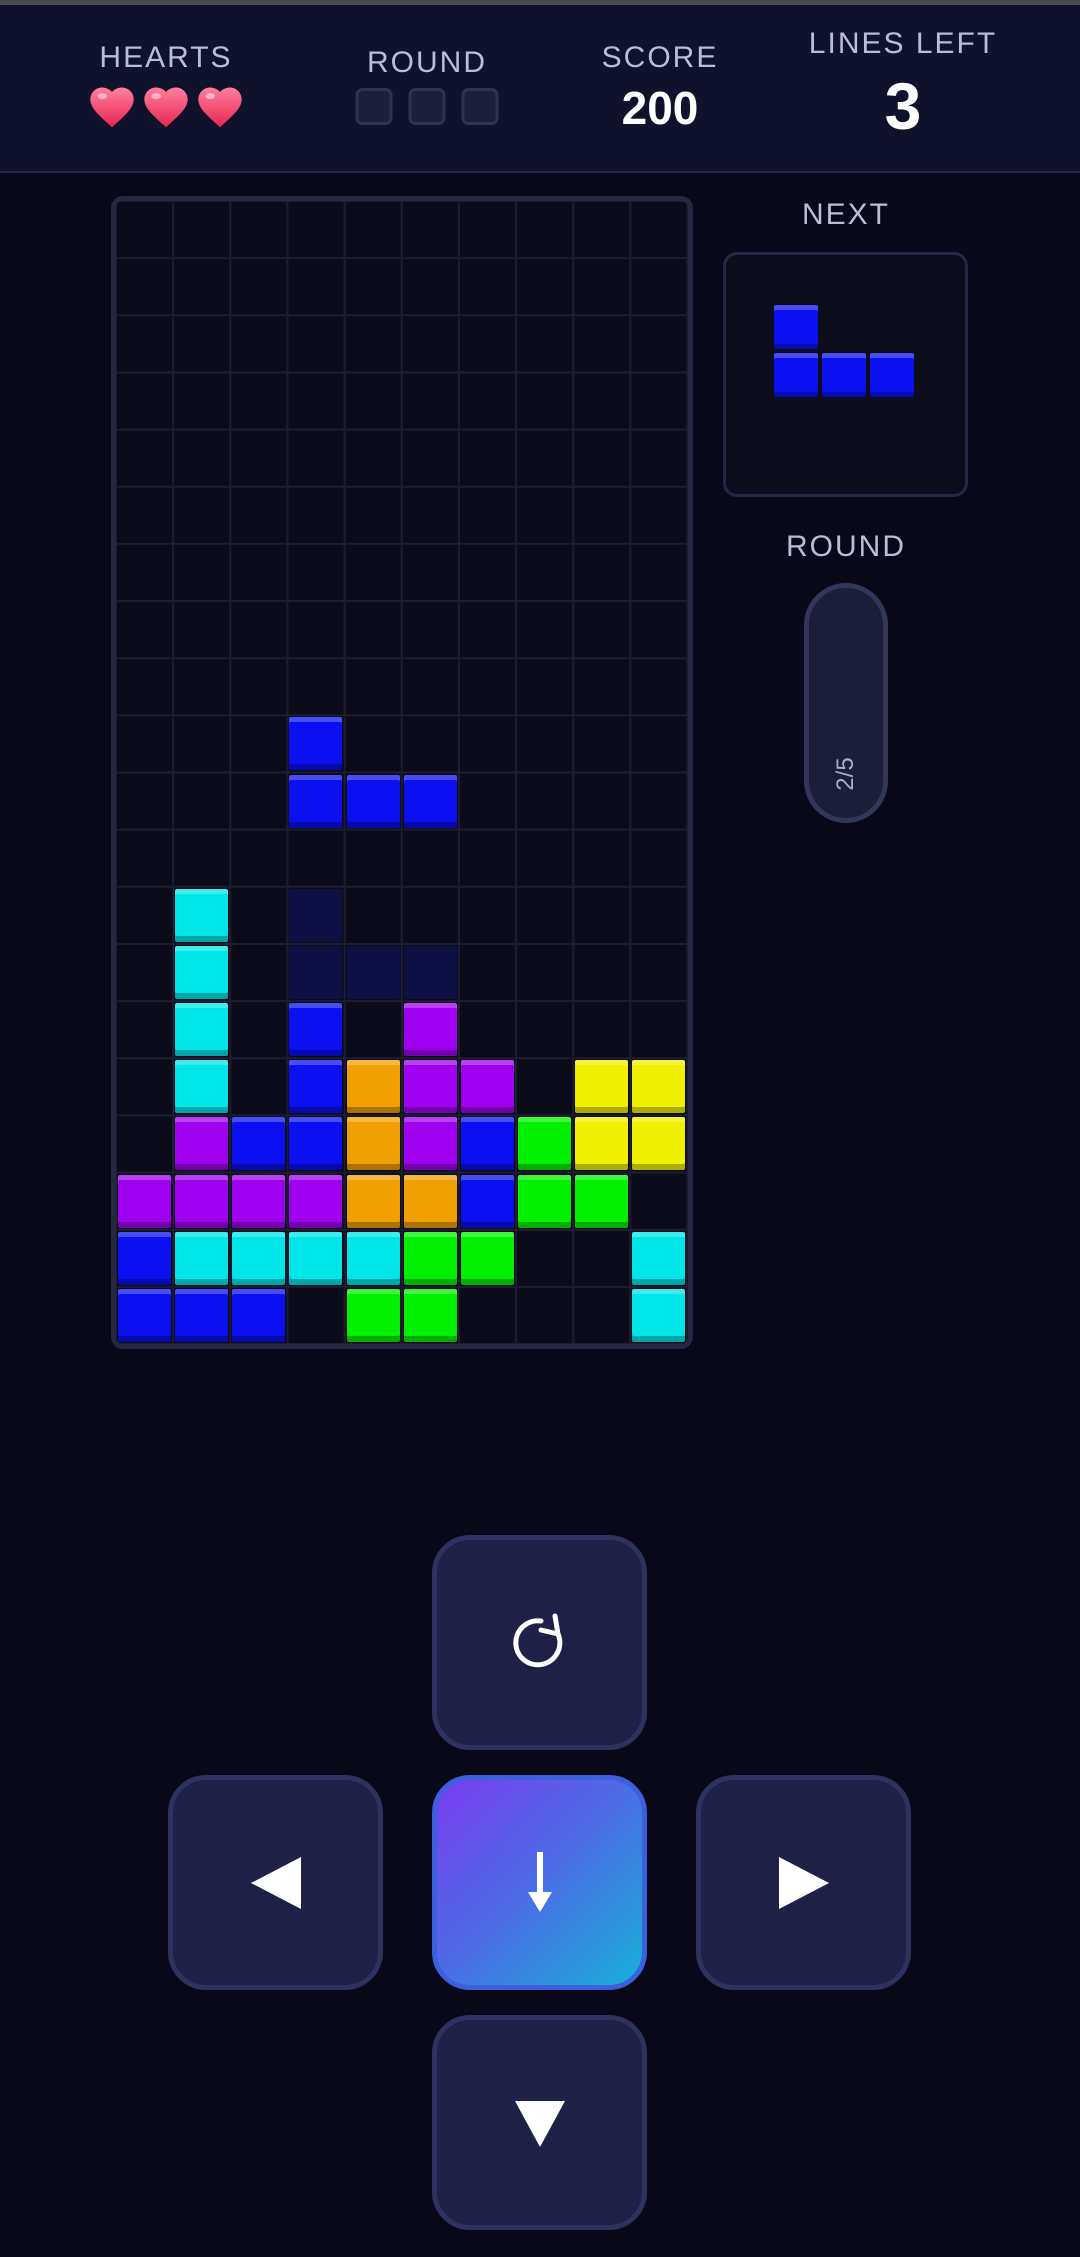  Describe the element at coordinates (166, 57) in the screenshot. I see `hearts-label: HEARTS` at that location.